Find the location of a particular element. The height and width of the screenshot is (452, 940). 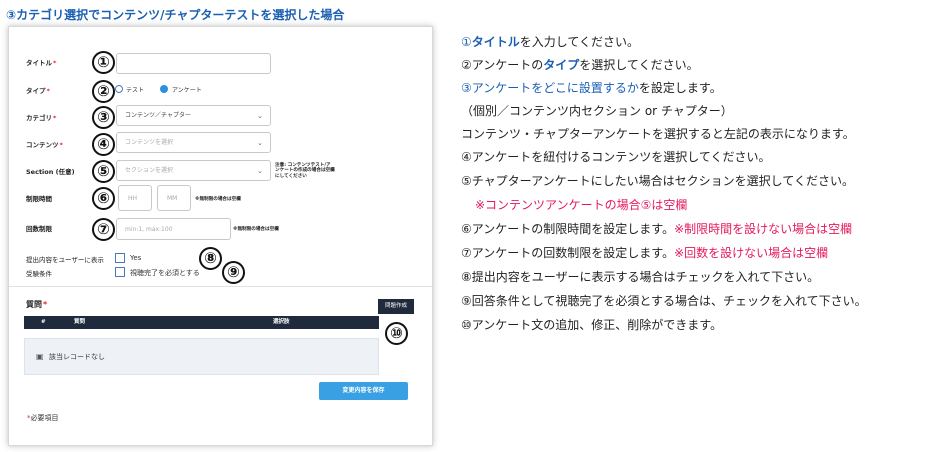

section-select: セクションを選択 ⌄ is located at coordinates (193, 170).